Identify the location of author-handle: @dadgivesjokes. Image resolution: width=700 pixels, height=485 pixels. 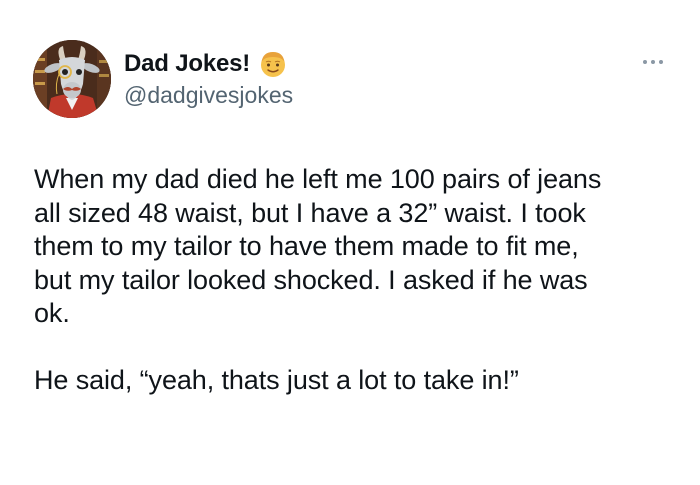
(208, 95).